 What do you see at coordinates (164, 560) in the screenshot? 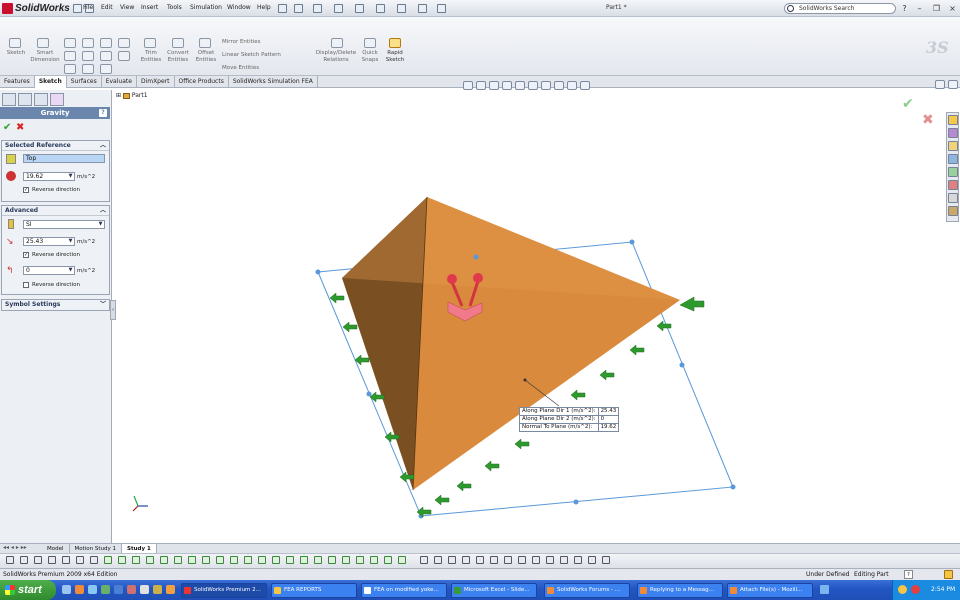
I see `force-icon` at bounding box center [164, 560].